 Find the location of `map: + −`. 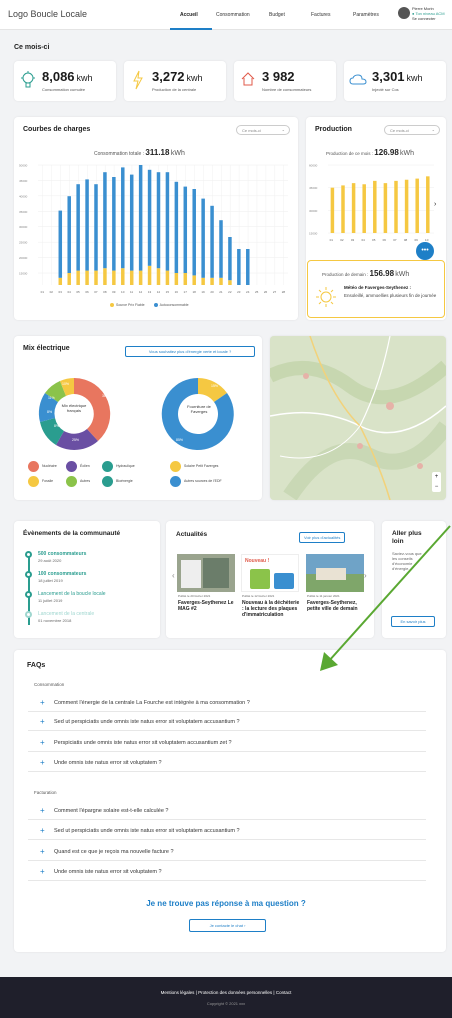

map: + − is located at coordinates (358, 418).